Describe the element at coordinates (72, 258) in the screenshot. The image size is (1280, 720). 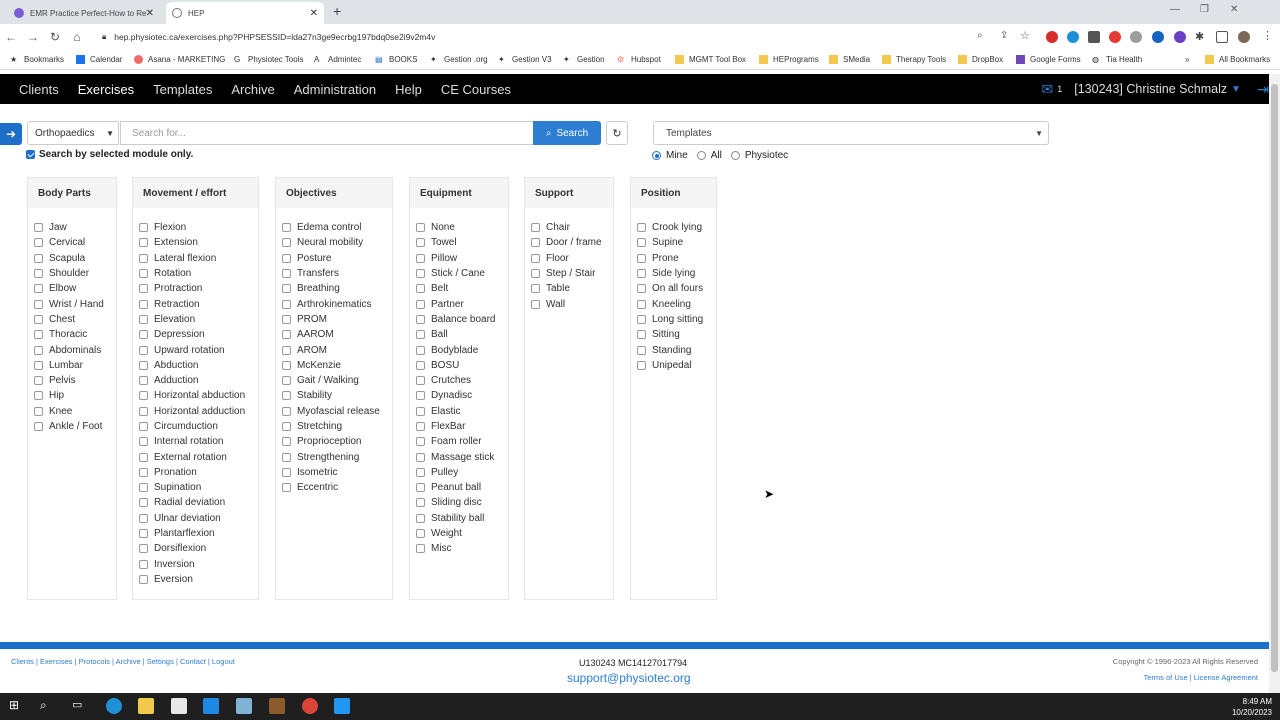
I see `filter-option: Scapula` at that location.